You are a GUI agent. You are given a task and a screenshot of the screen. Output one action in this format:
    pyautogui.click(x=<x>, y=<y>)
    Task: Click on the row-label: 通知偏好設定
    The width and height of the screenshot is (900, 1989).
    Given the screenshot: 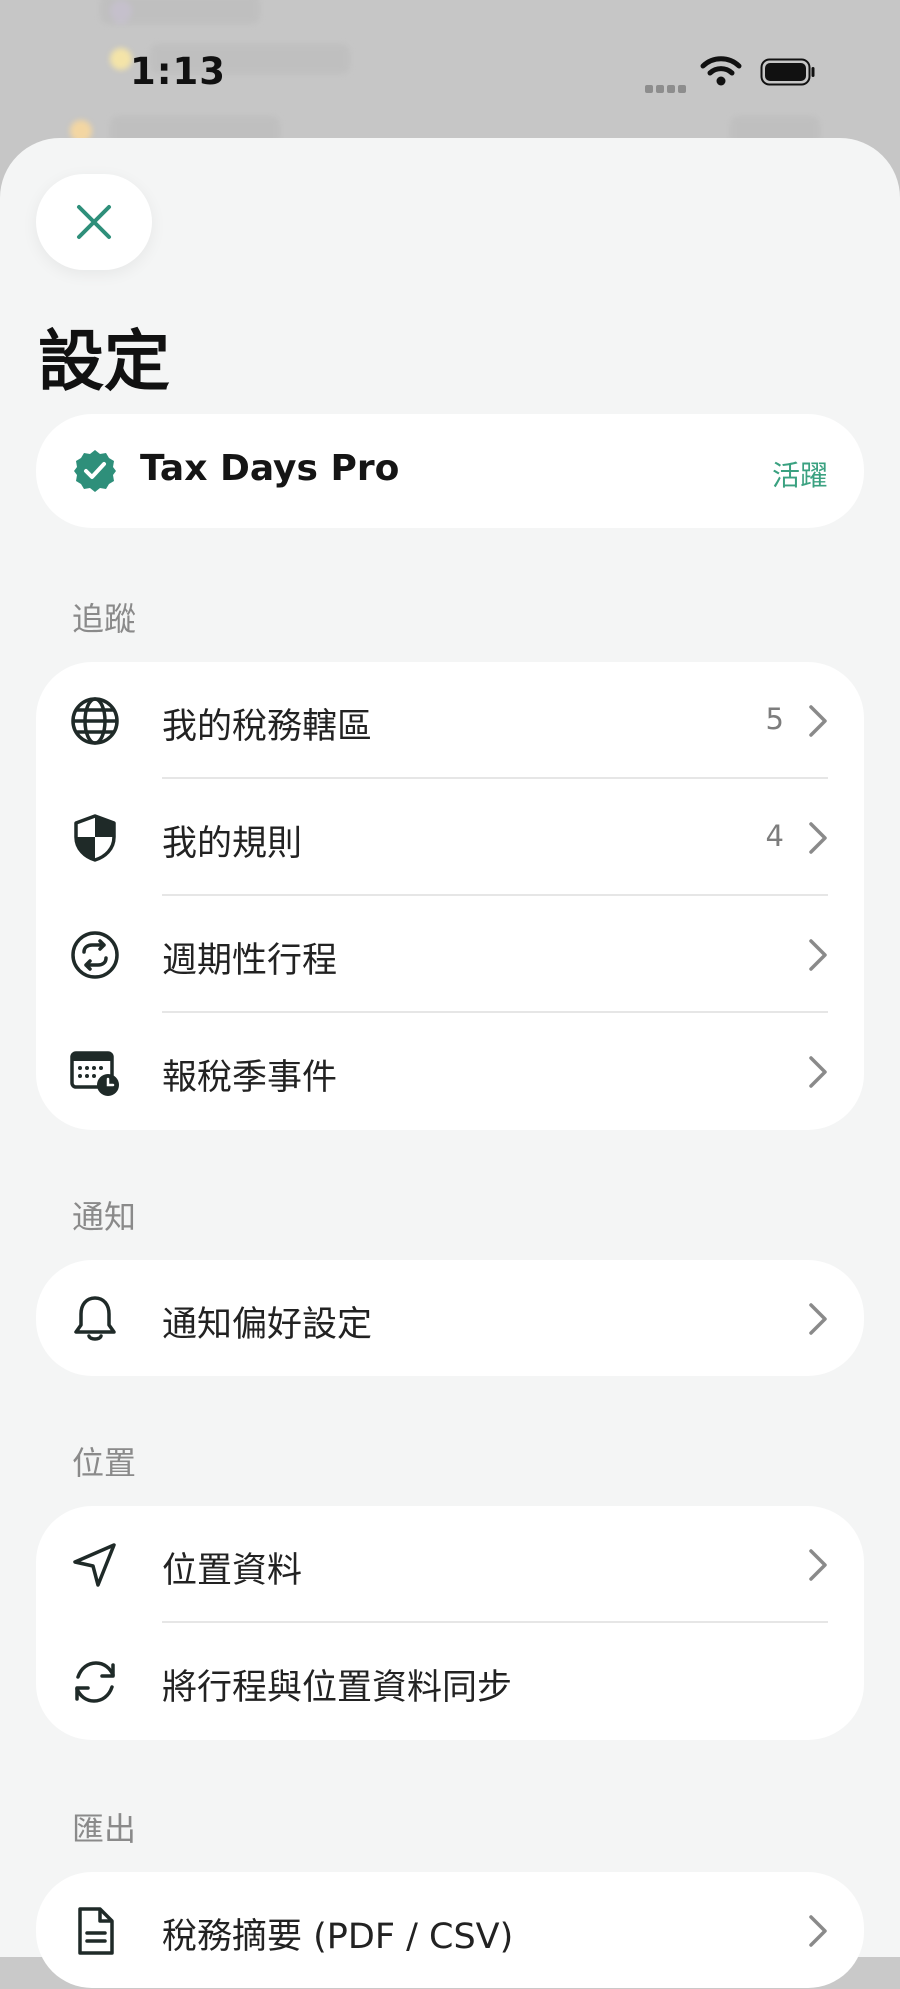 What is the action you would take?
    pyautogui.click(x=267, y=1325)
    